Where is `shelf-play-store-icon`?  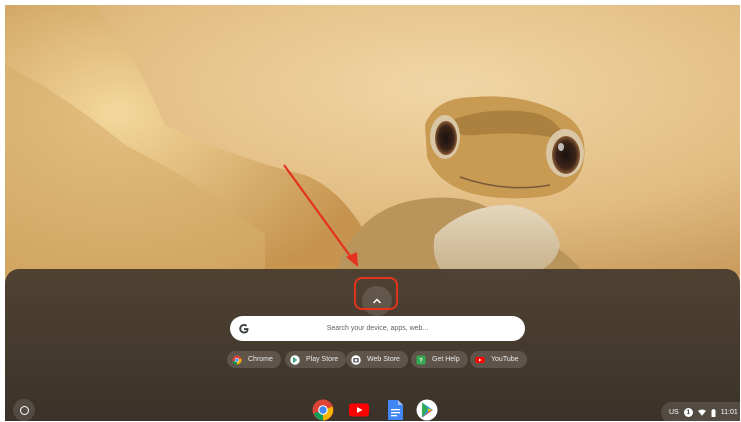
shelf-play-store-icon is located at coordinates (427, 410).